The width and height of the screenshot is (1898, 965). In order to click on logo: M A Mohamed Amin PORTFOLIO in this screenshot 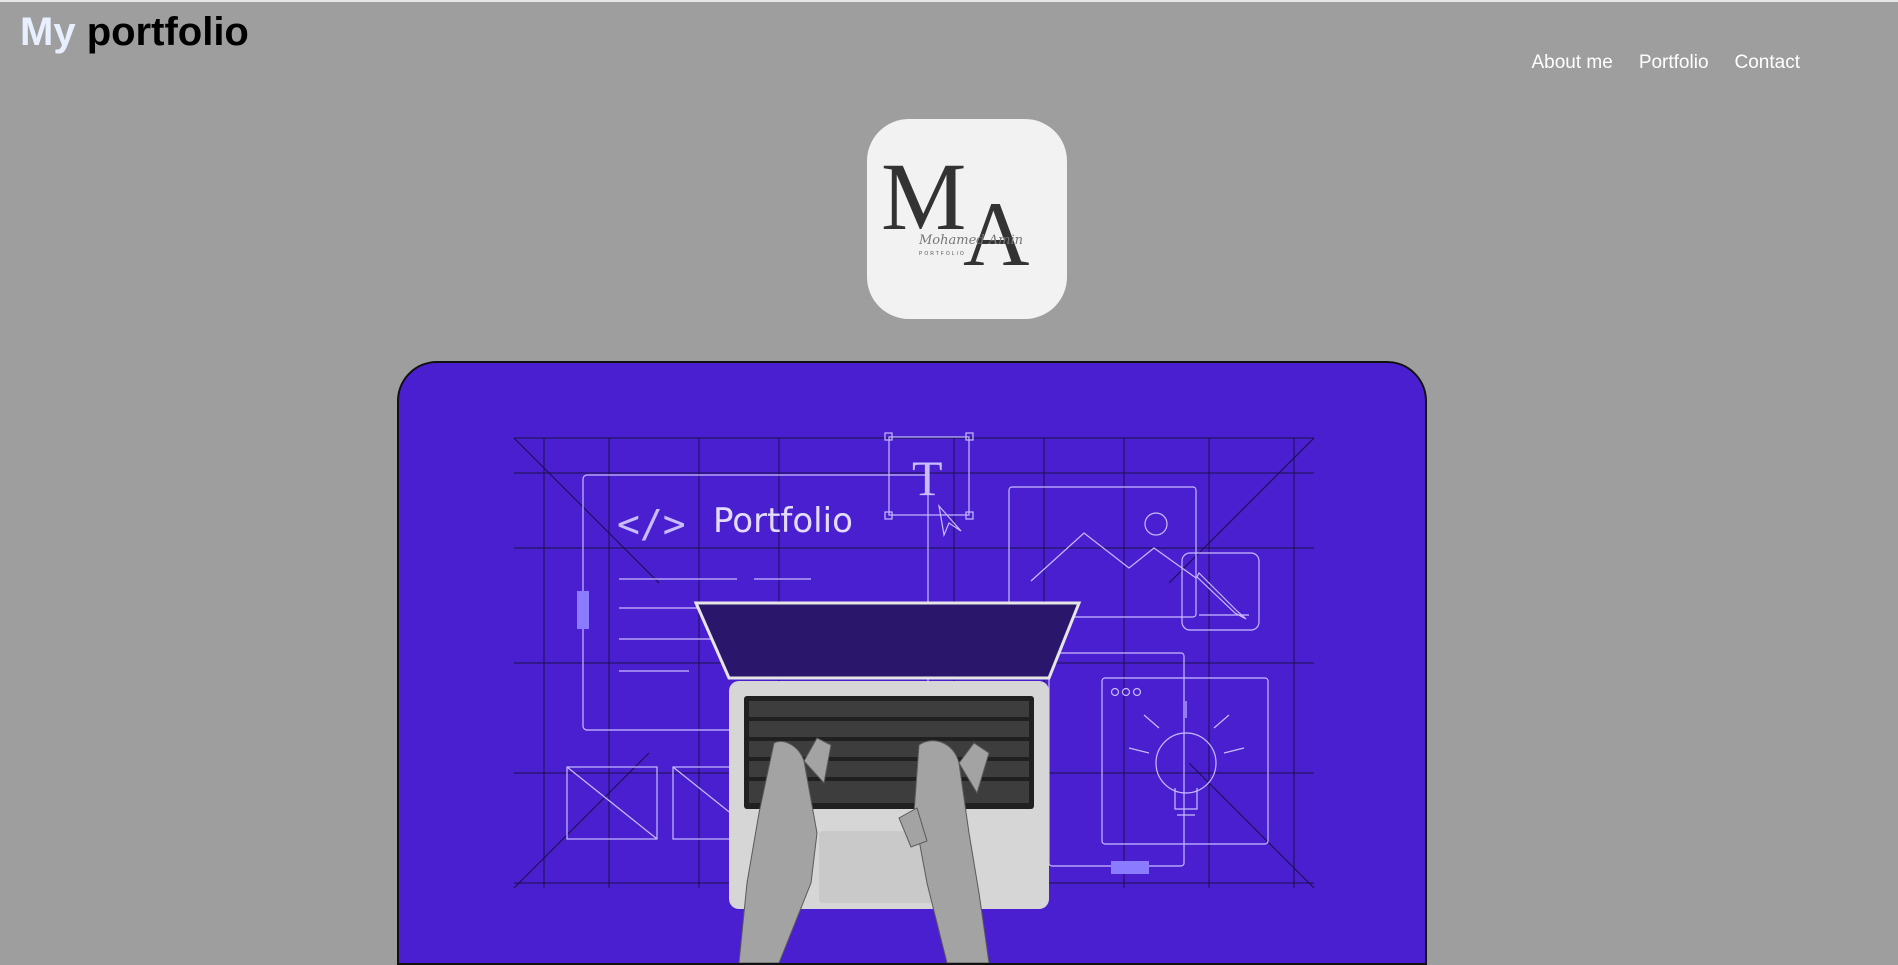, I will do `click(967, 219)`.